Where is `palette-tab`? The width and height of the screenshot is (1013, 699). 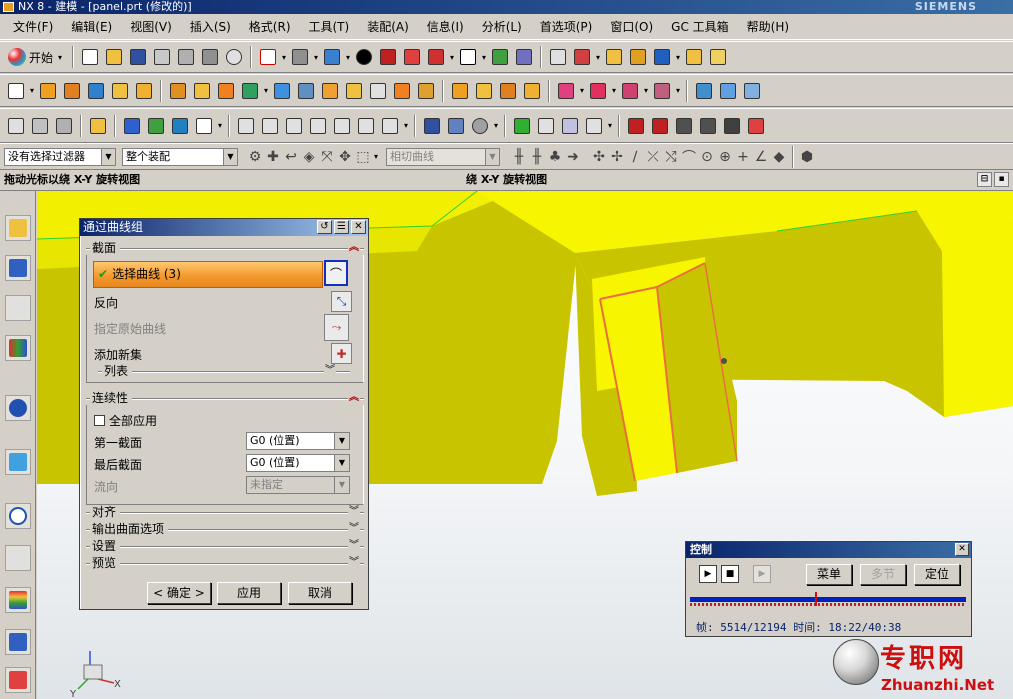 palette-tab is located at coordinates (18, 462).